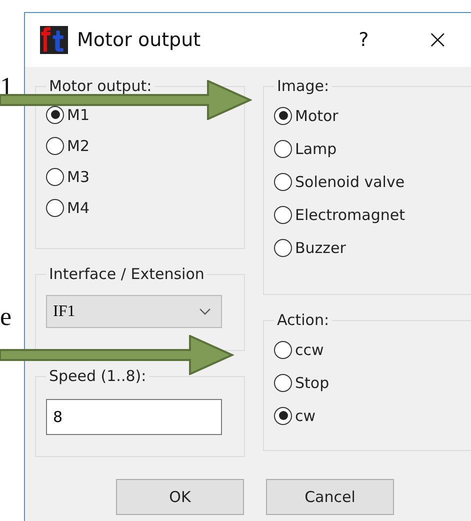 The height and width of the screenshot is (521, 471). Describe the element at coordinates (205, 312) in the screenshot. I see `caret-icon` at that location.